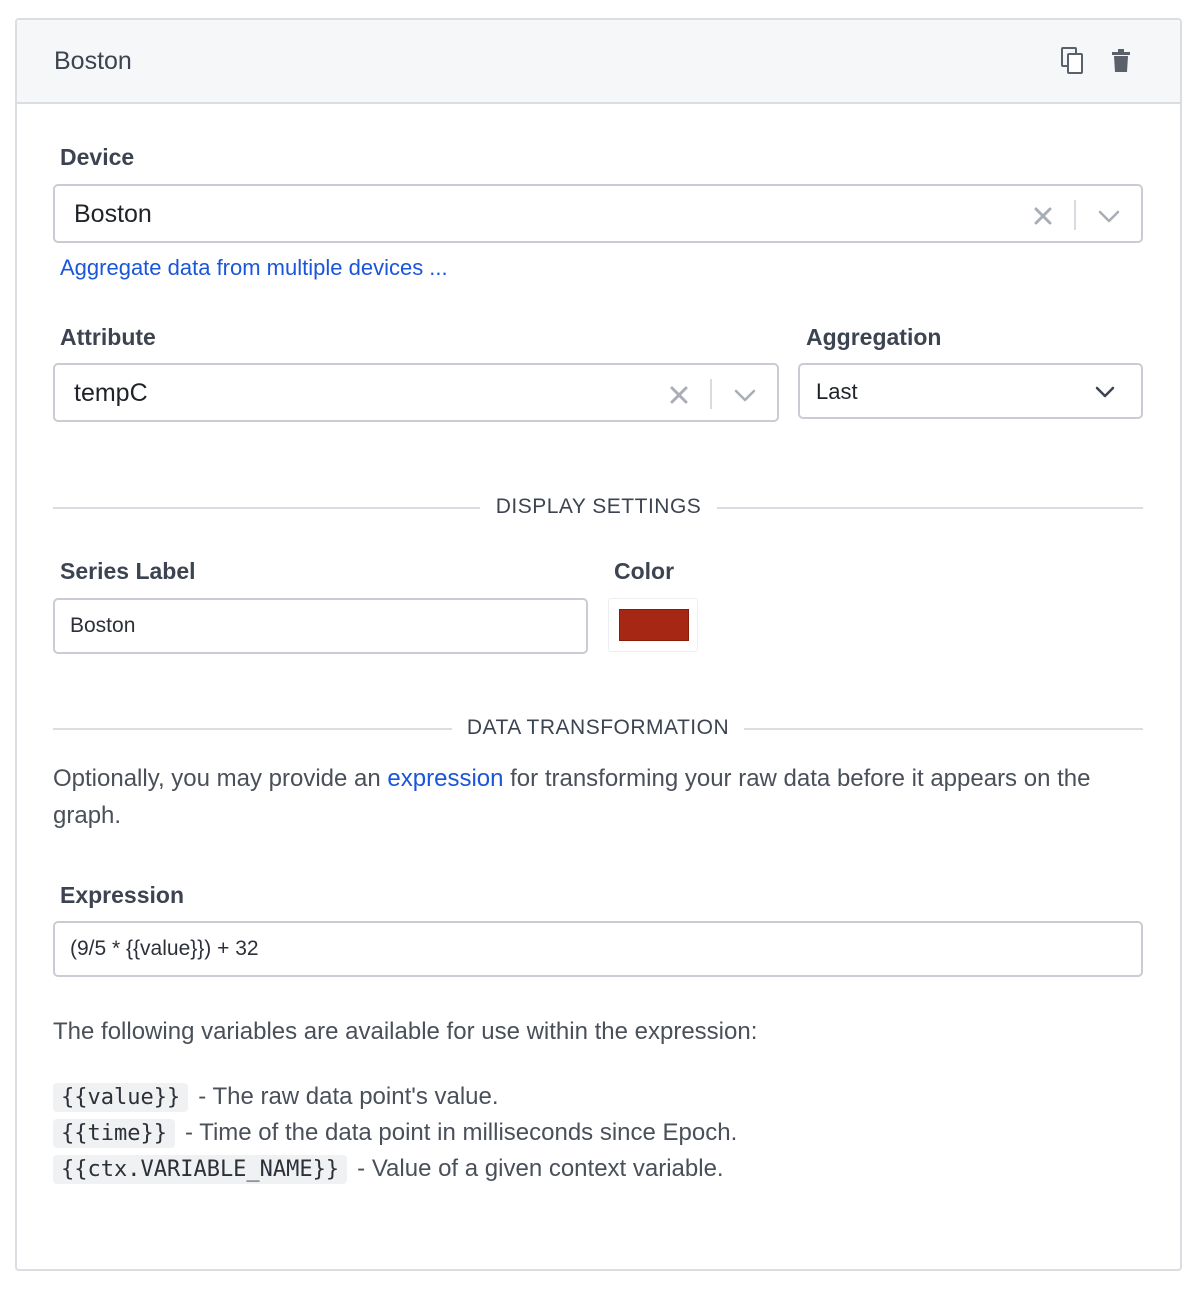 The image size is (1200, 1291). What do you see at coordinates (348, 1096) in the screenshot?
I see `variable-description: - The raw data point's value.` at bounding box center [348, 1096].